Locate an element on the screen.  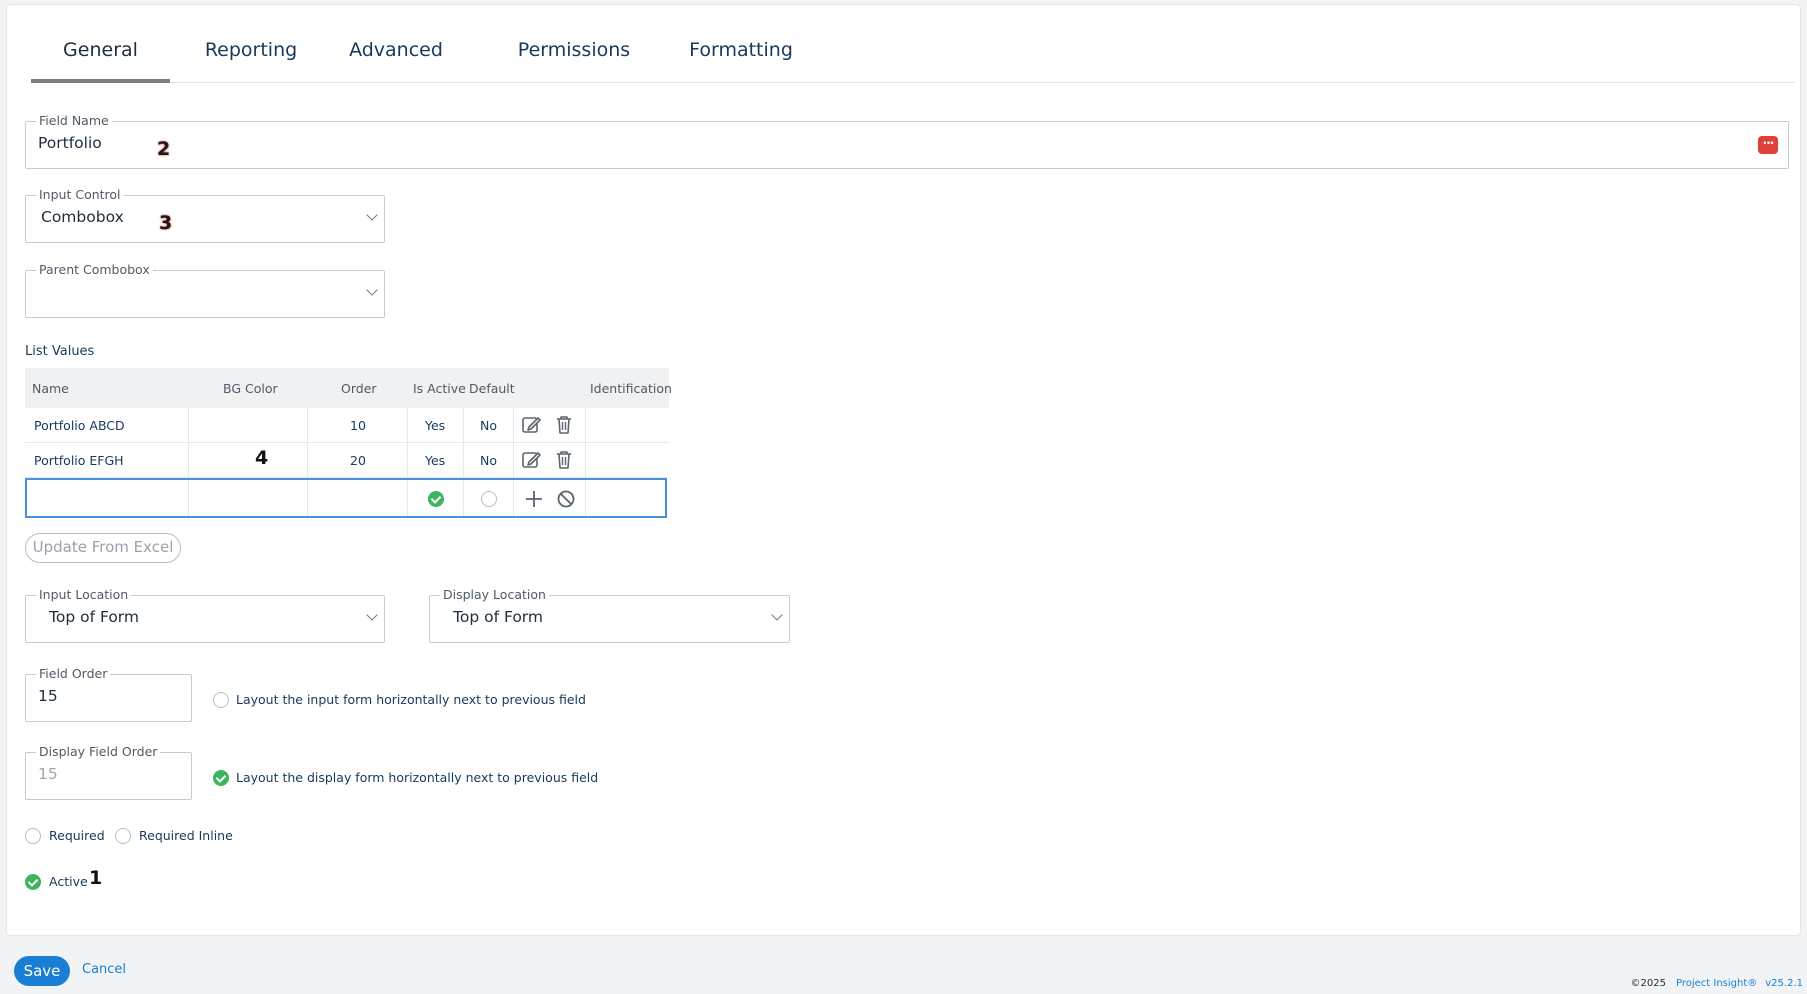
row-order: 20 is located at coordinates (358, 460).